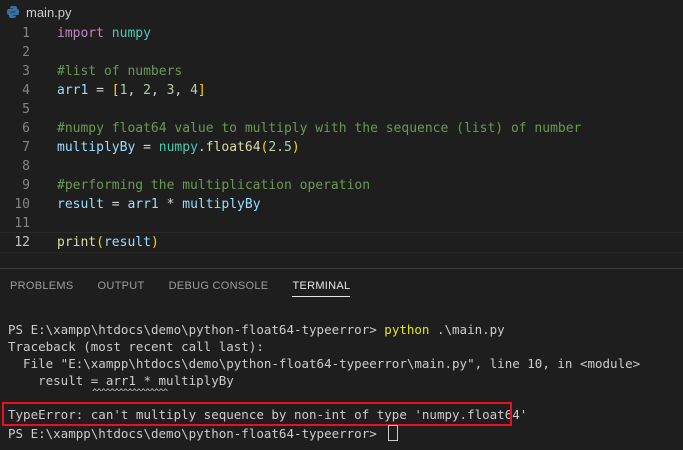 The image size is (683, 450). Describe the element at coordinates (407, 329) in the screenshot. I see `terminal-command: python` at that location.